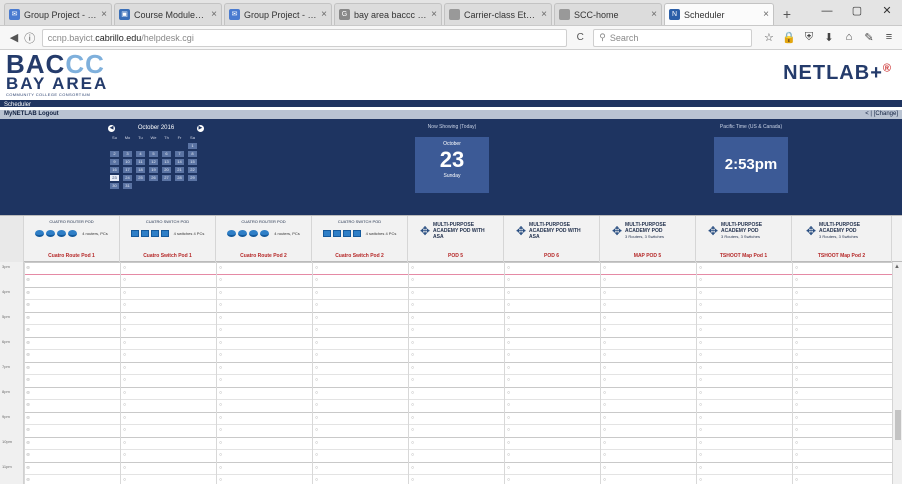 This screenshot has height=484, width=902. What do you see at coordinates (192, 146) in the screenshot?
I see `calendar-day: 1` at bounding box center [192, 146].